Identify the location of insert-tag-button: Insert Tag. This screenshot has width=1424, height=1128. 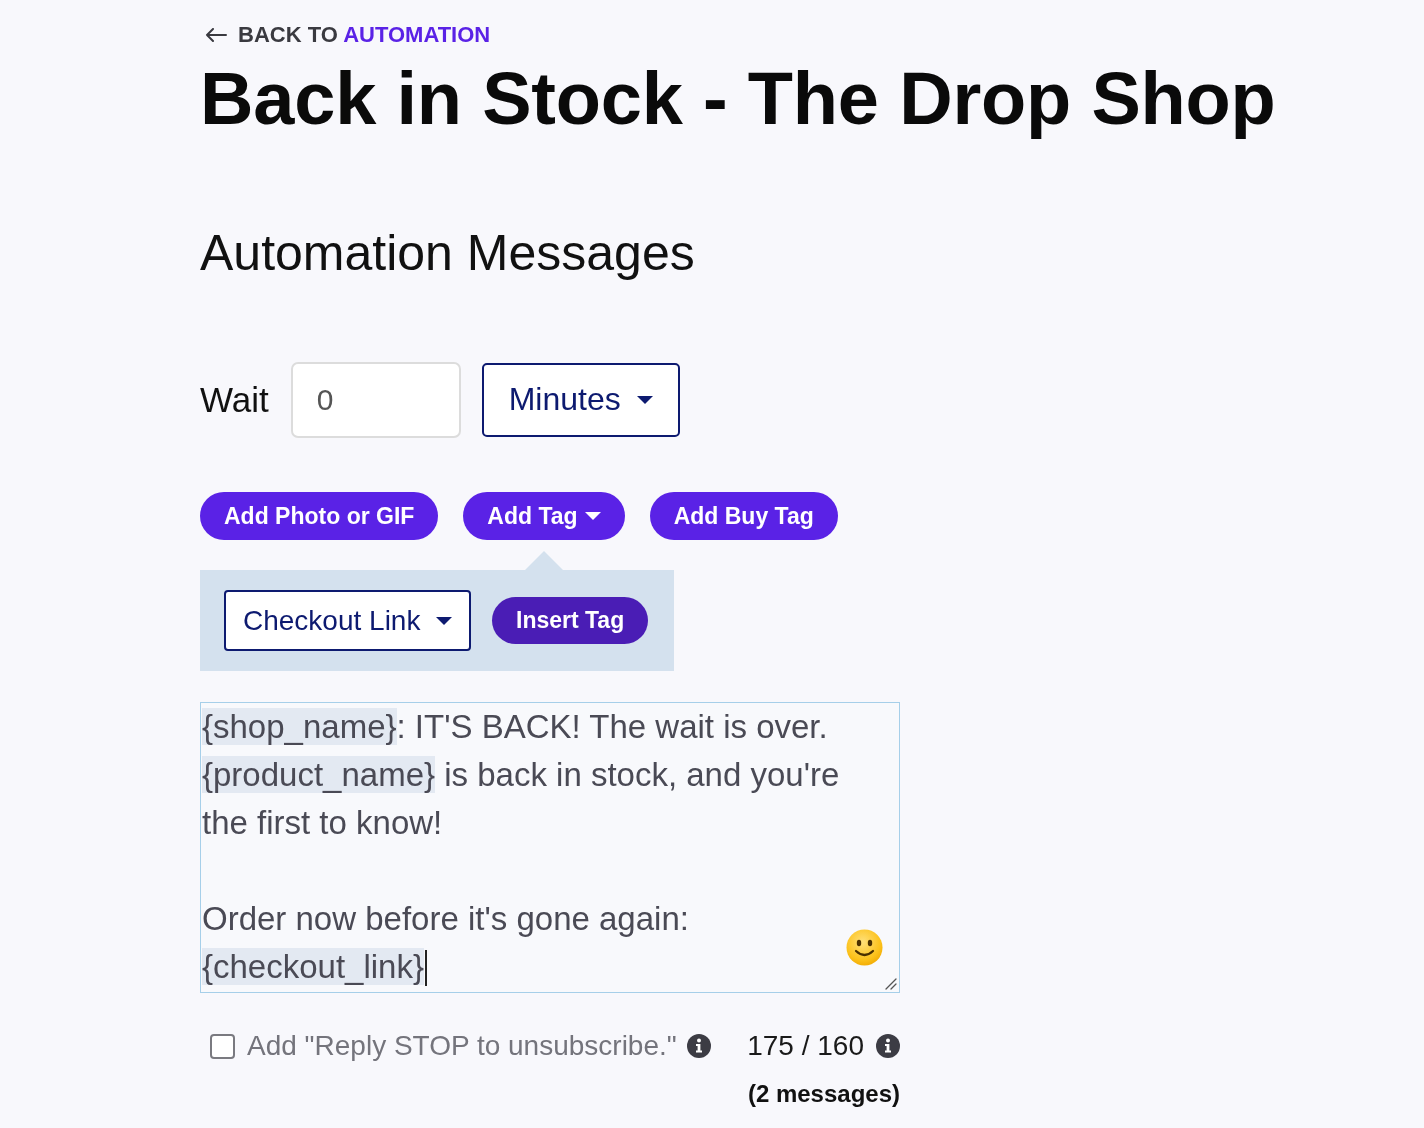
(570, 620).